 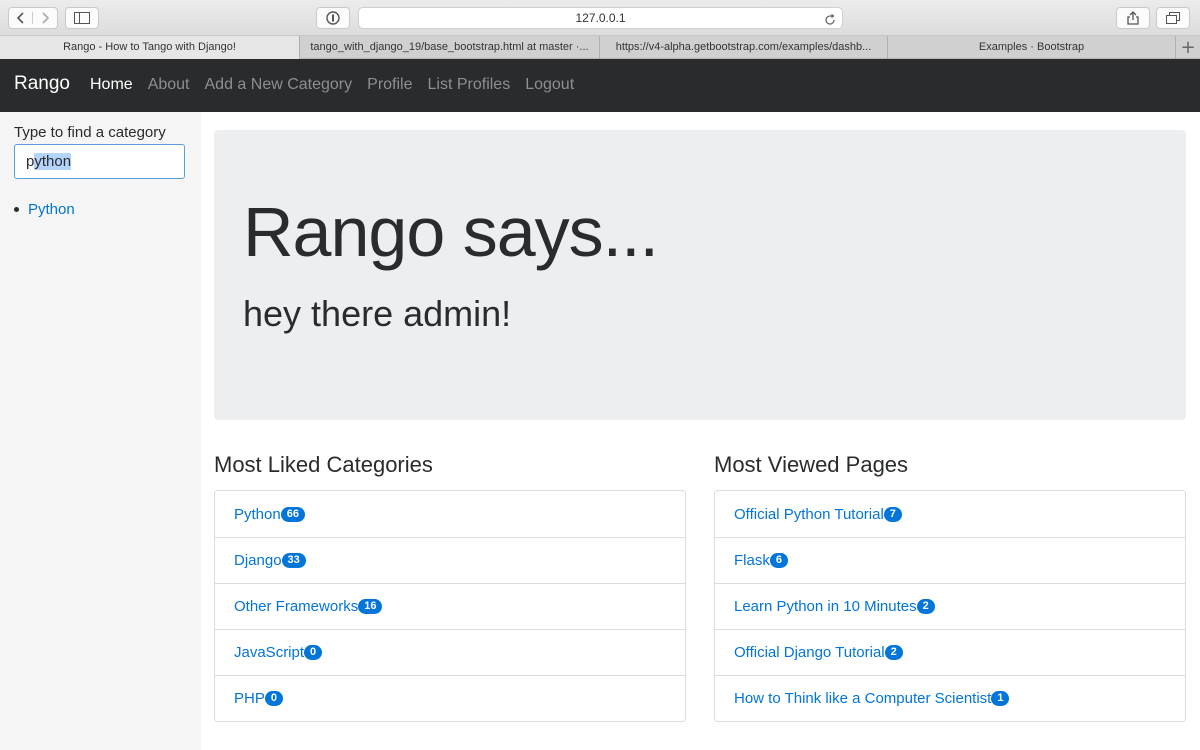 I want to click on reload-icon, so click(x=830, y=22).